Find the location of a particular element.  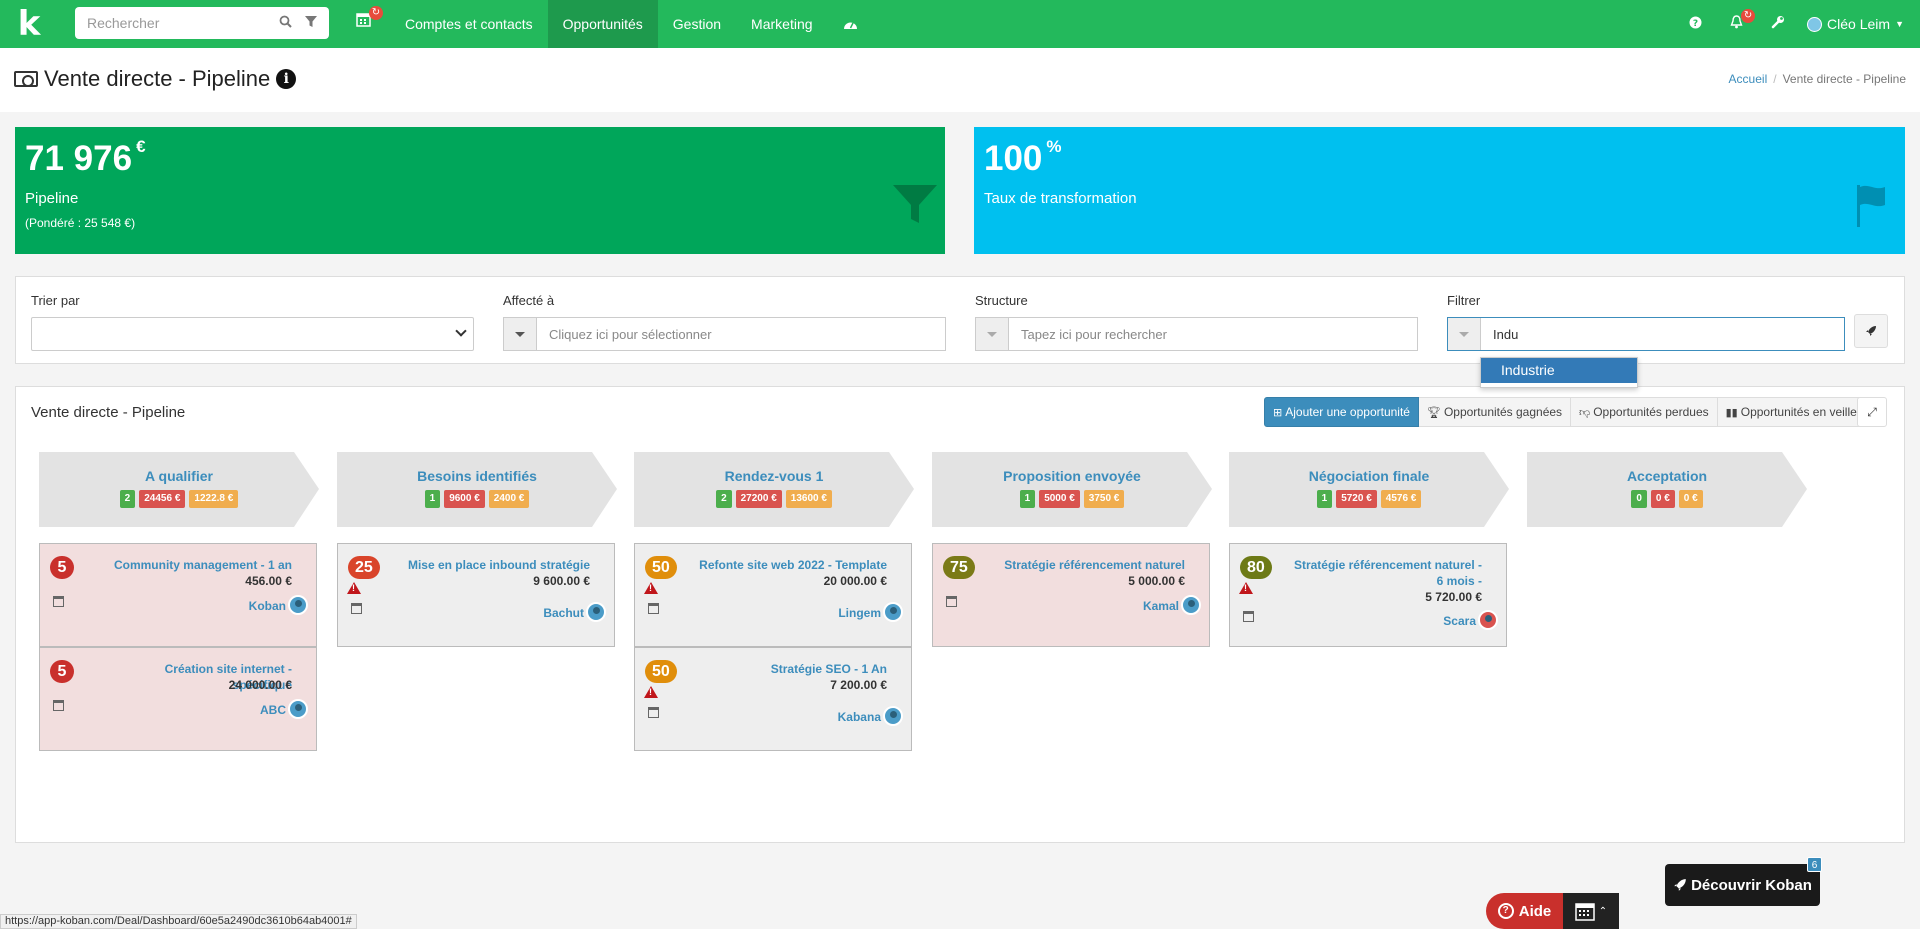

card-company: Kabana is located at coordinates (859, 717).